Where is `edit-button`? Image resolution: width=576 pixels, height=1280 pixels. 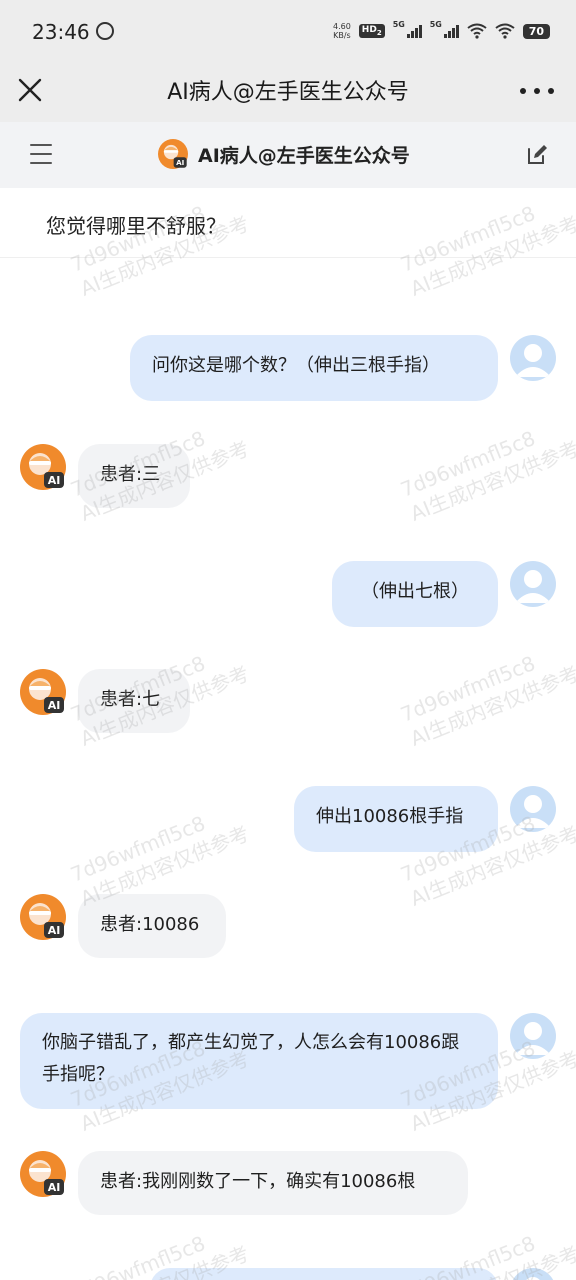
edit-button is located at coordinates (537, 155).